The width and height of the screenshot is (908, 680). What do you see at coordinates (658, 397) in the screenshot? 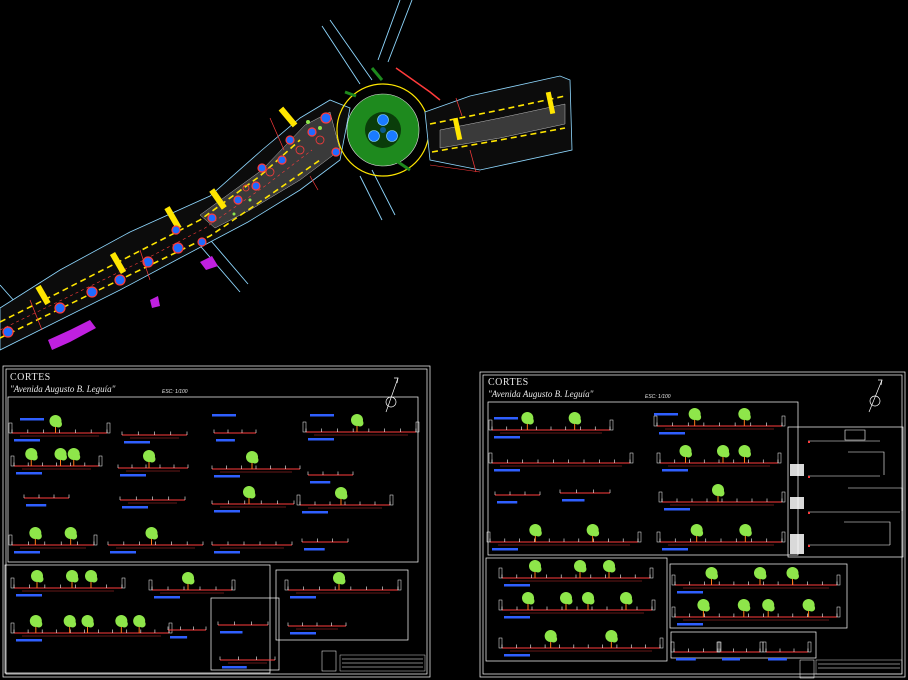
I see `sheet-right-scale: ESC: 1/100` at bounding box center [658, 397].